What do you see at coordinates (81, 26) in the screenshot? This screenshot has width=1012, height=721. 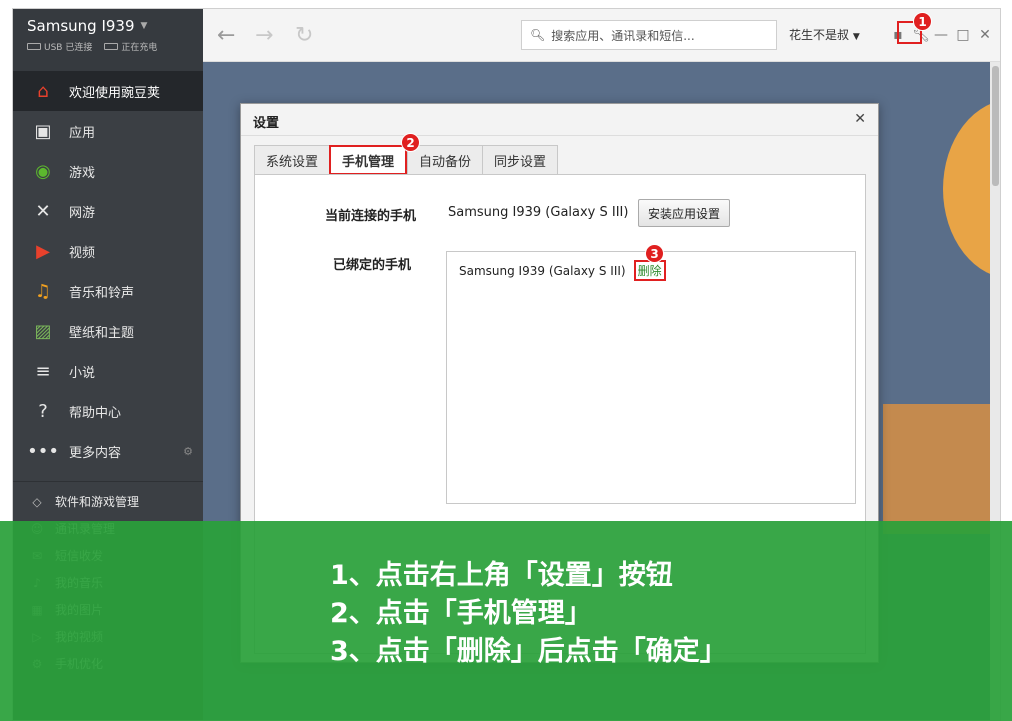 I see `device-name: Samsung I939` at bounding box center [81, 26].